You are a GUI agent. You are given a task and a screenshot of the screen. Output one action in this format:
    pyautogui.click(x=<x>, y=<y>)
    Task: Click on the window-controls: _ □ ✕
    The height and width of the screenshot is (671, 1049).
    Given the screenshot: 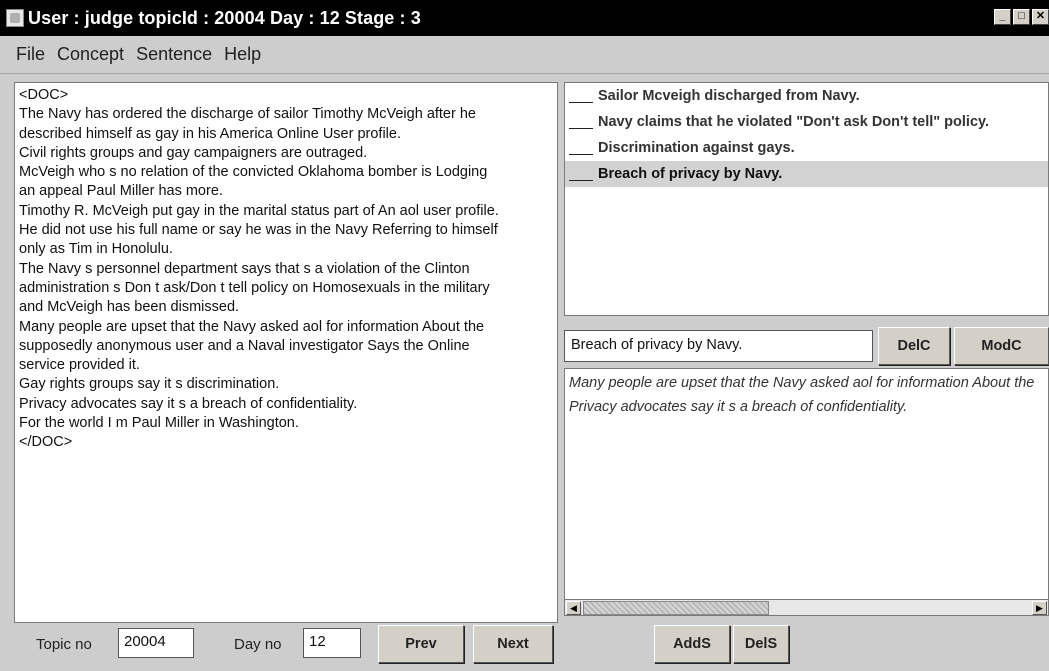 What is the action you would take?
    pyautogui.click(x=1021, y=17)
    